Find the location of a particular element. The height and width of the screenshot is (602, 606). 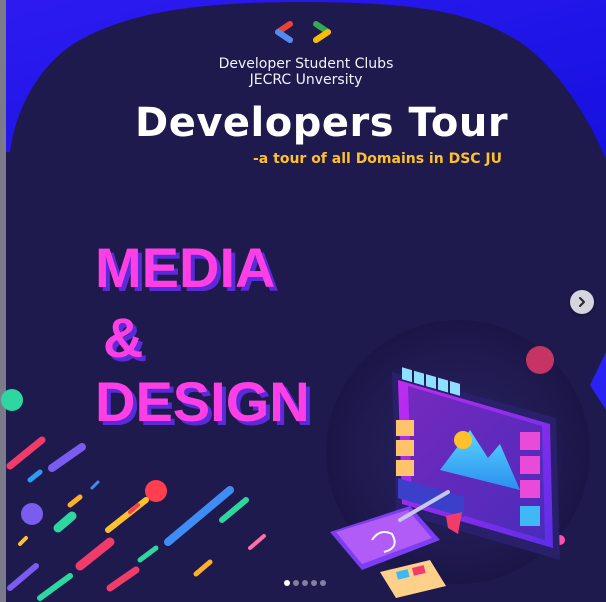

right-edge-shape is located at coordinates (598, 381).